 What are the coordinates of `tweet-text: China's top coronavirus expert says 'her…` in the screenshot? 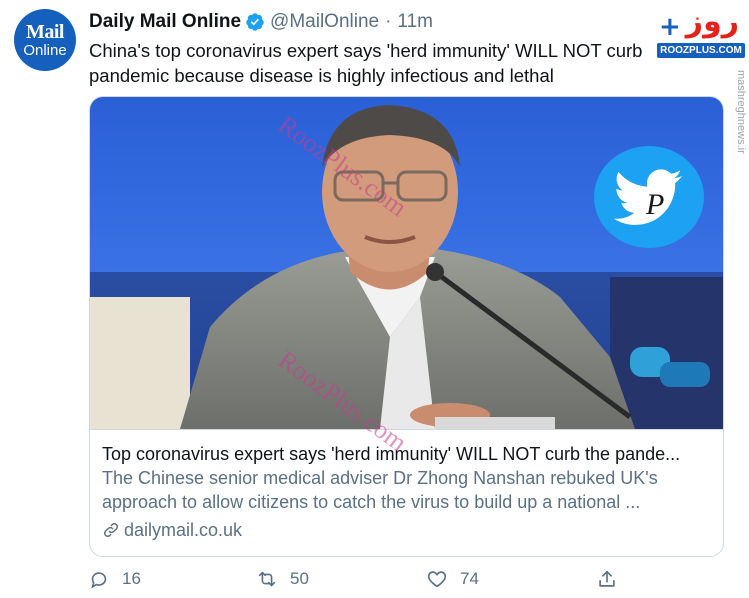 It's located at (366, 63).